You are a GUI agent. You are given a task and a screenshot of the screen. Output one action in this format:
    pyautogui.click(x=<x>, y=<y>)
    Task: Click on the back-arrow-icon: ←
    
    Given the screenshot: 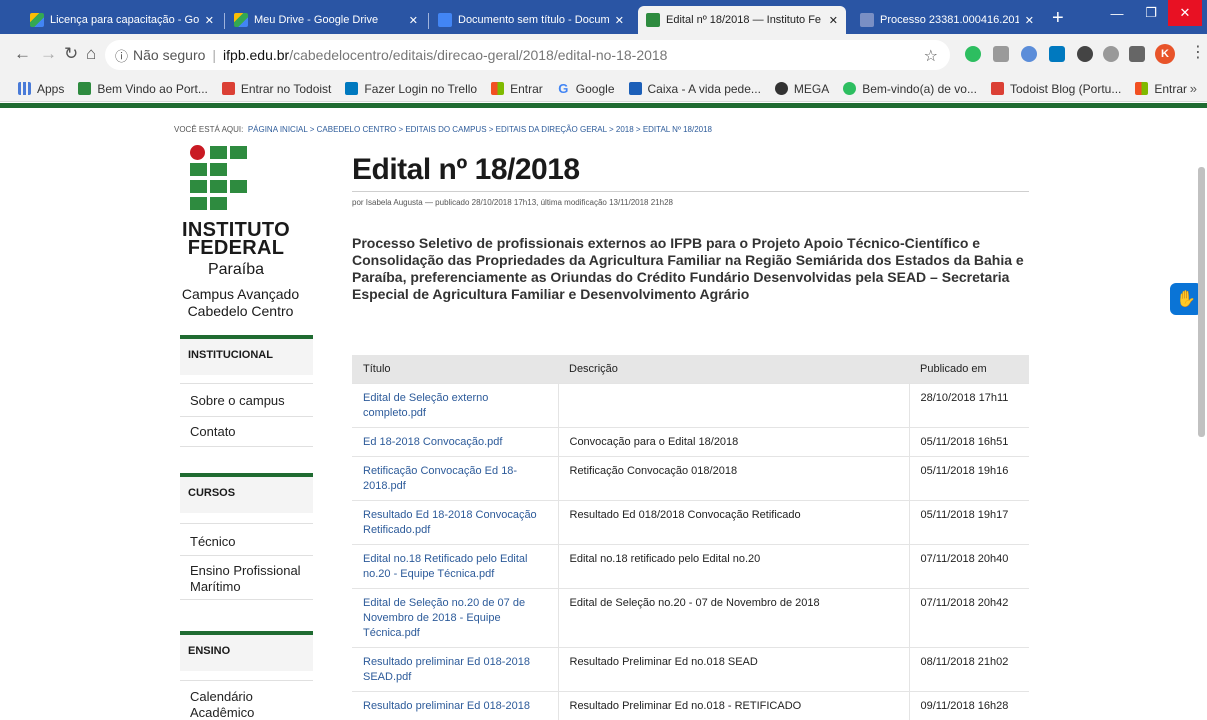 What is the action you would take?
    pyautogui.click(x=22, y=54)
    